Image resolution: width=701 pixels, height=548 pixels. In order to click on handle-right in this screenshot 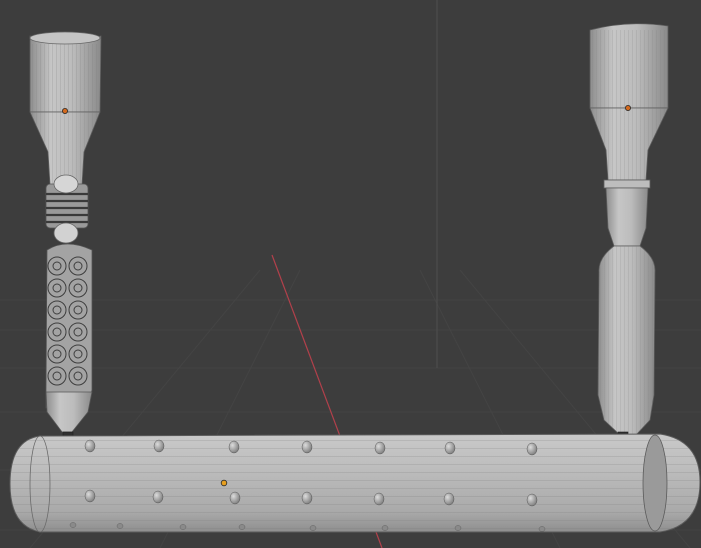, I will do `click(629, 238)`.